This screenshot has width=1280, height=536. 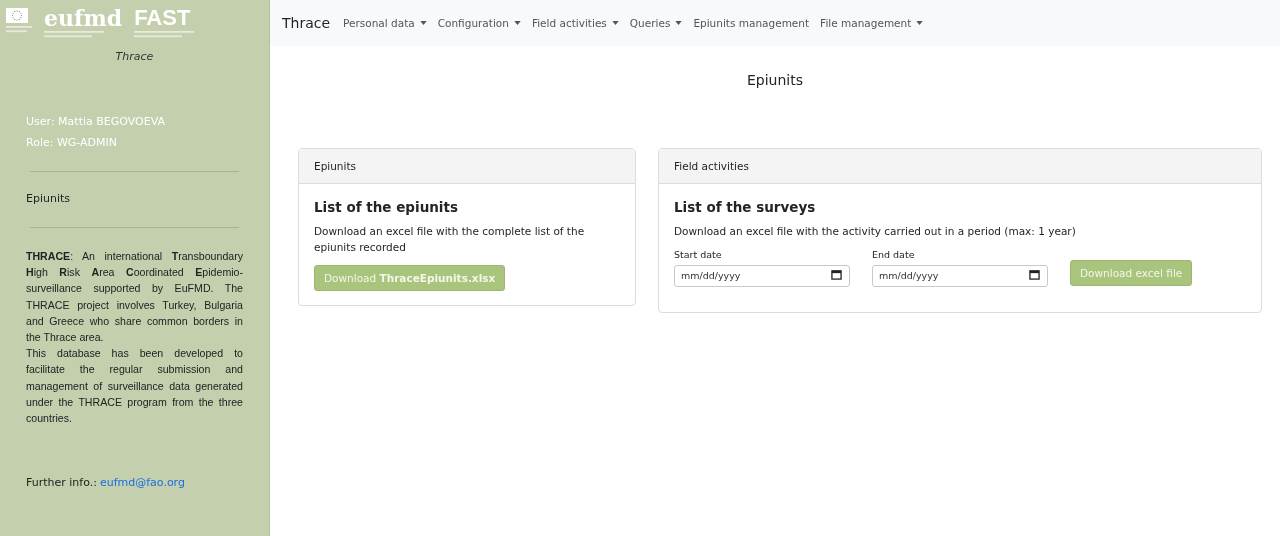 I want to click on nav-menu-item: File management, so click(x=872, y=23).